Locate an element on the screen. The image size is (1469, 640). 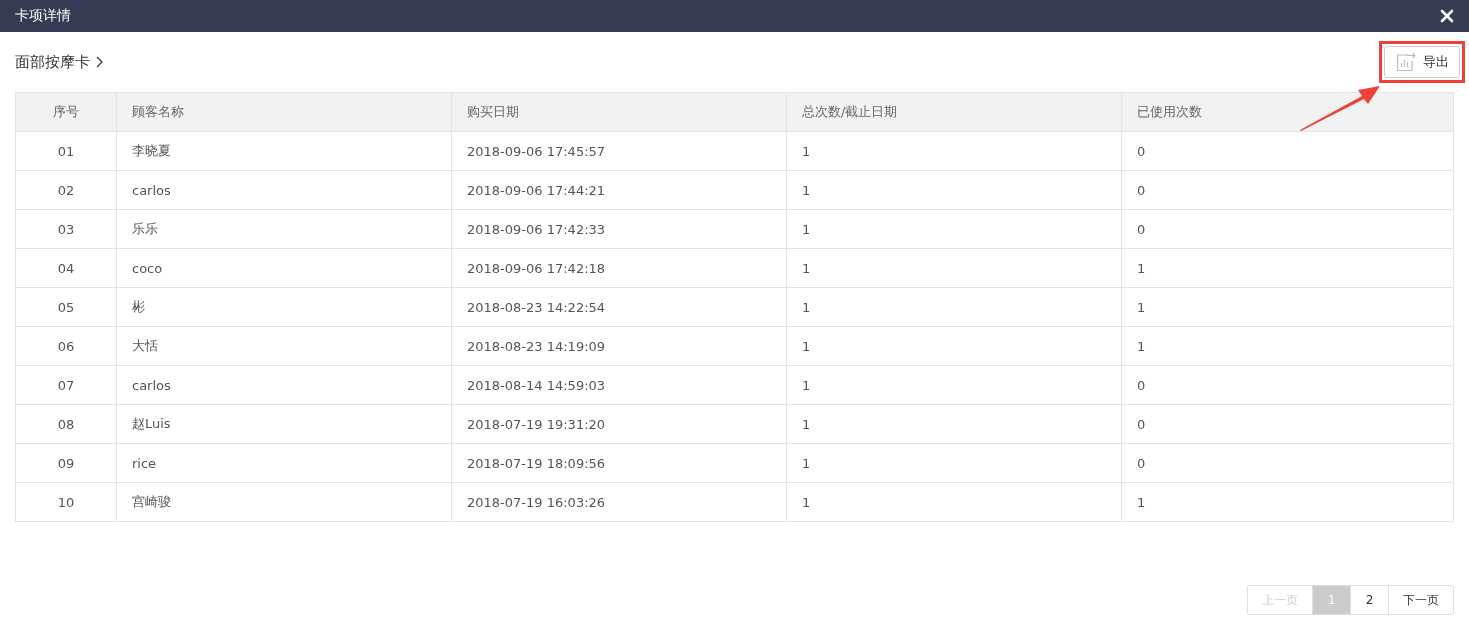
table-cell: 07 is located at coordinates (66, 385).